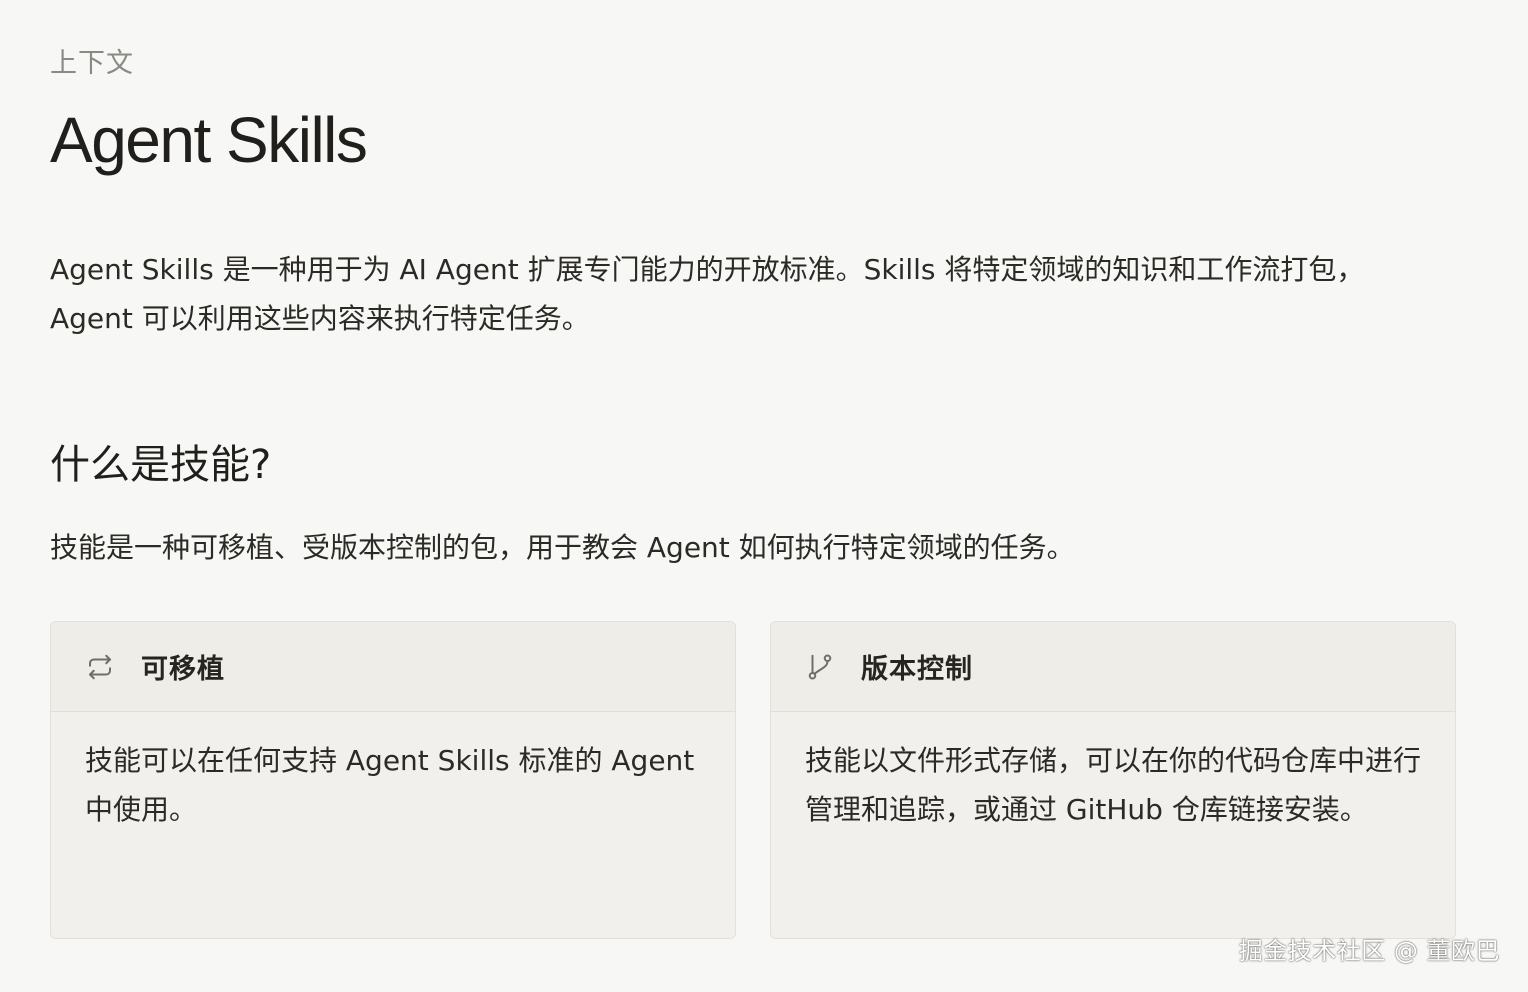 This screenshot has height=992, width=1528. I want to click on card-header: 可移植, so click(393, 667).